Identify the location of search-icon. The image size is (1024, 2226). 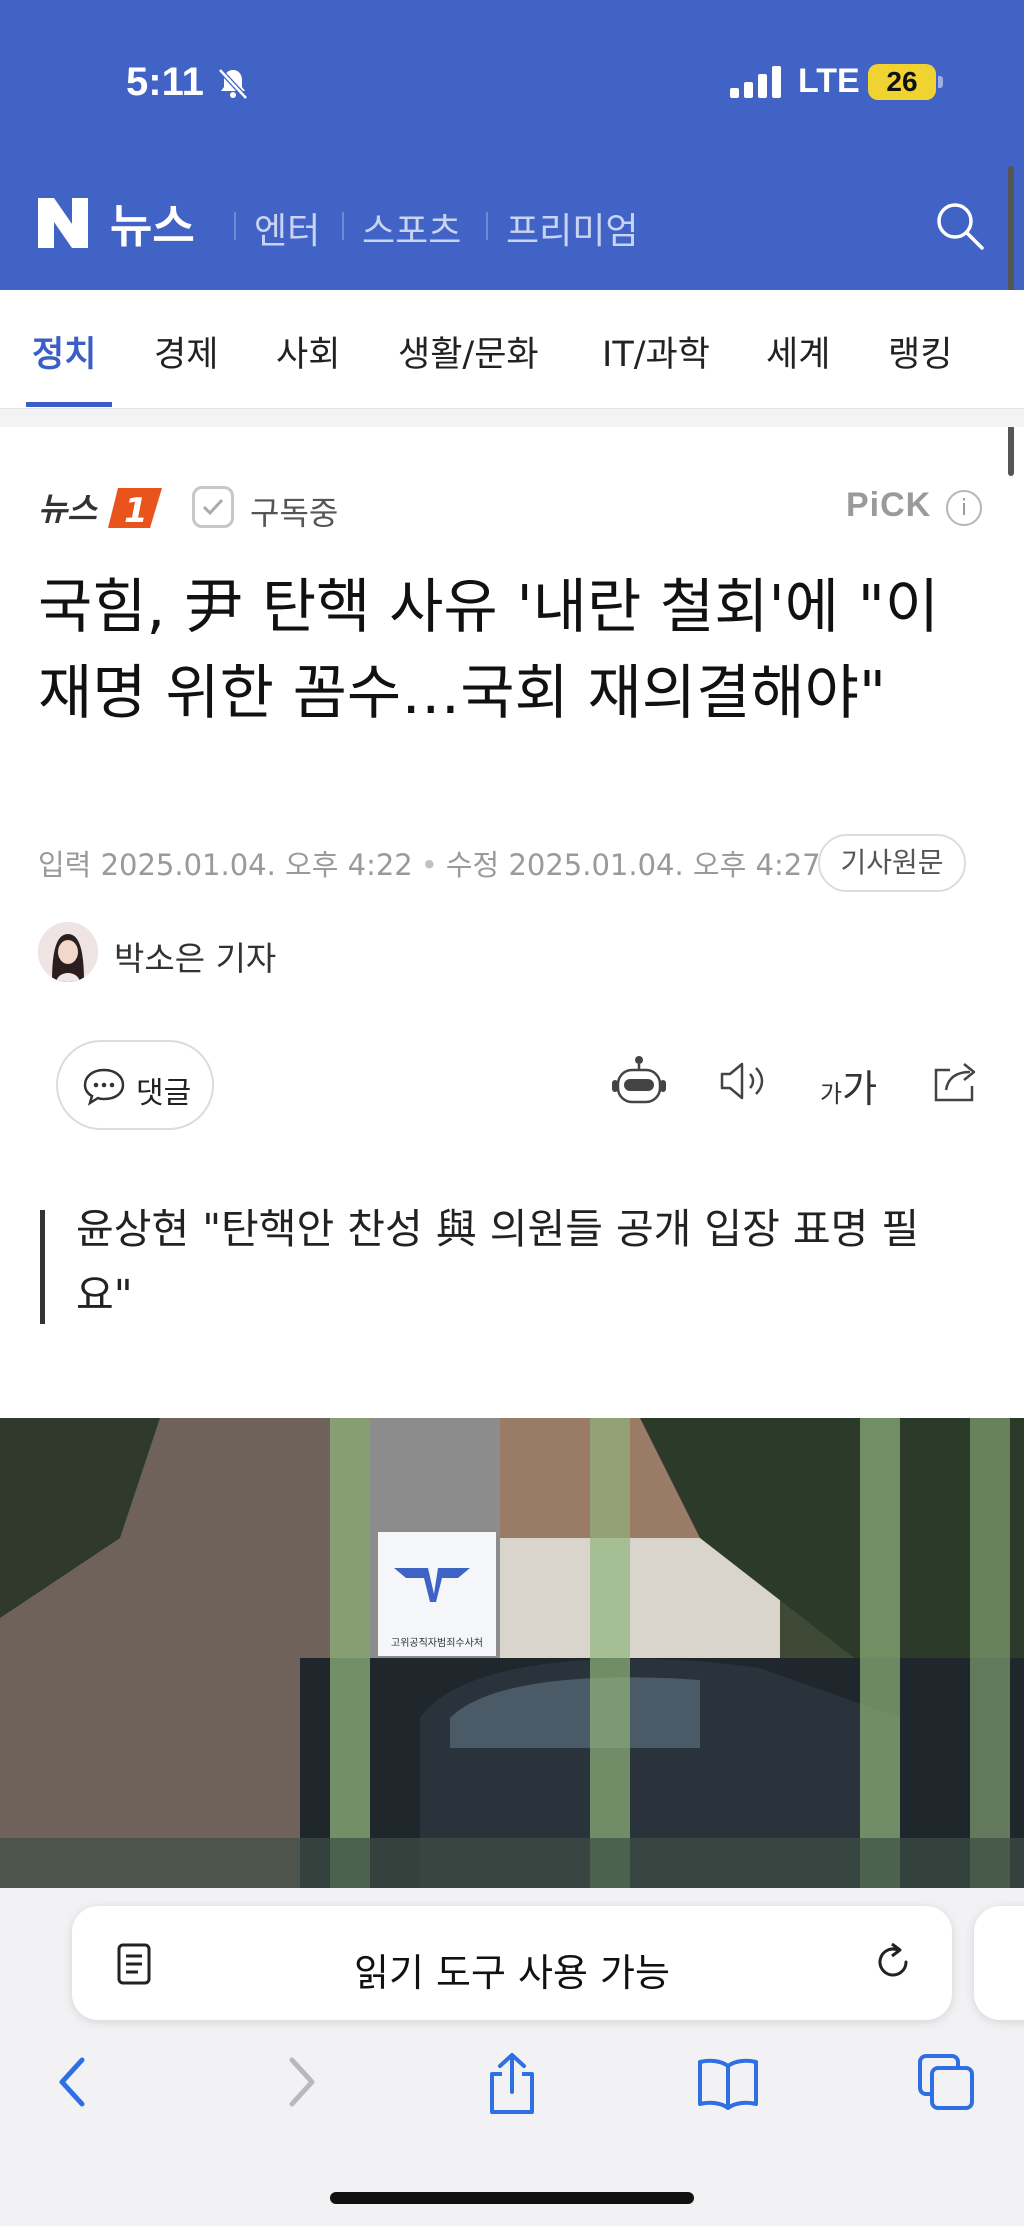
(960, 226).